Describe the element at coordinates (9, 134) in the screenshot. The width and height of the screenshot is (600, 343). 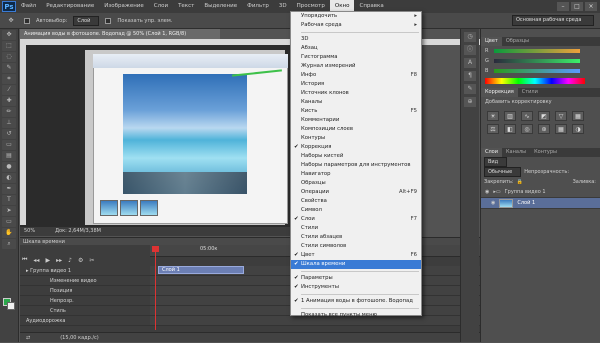
I see `history-brush-tool-icon: ↺` at that location.